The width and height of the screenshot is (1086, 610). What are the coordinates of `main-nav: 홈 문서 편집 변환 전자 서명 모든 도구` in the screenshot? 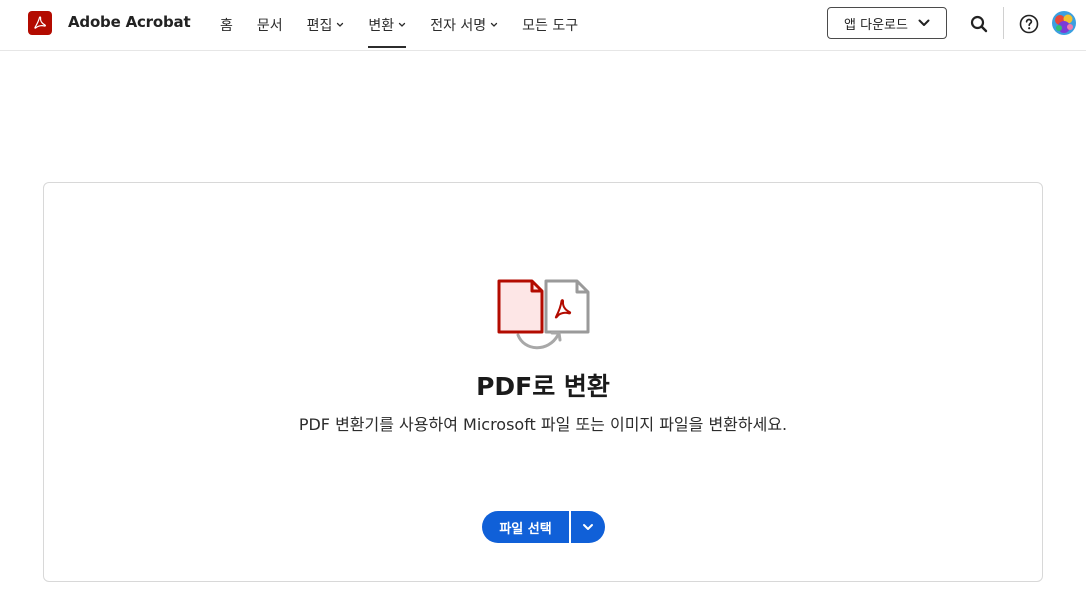 It's located at (411, 25).